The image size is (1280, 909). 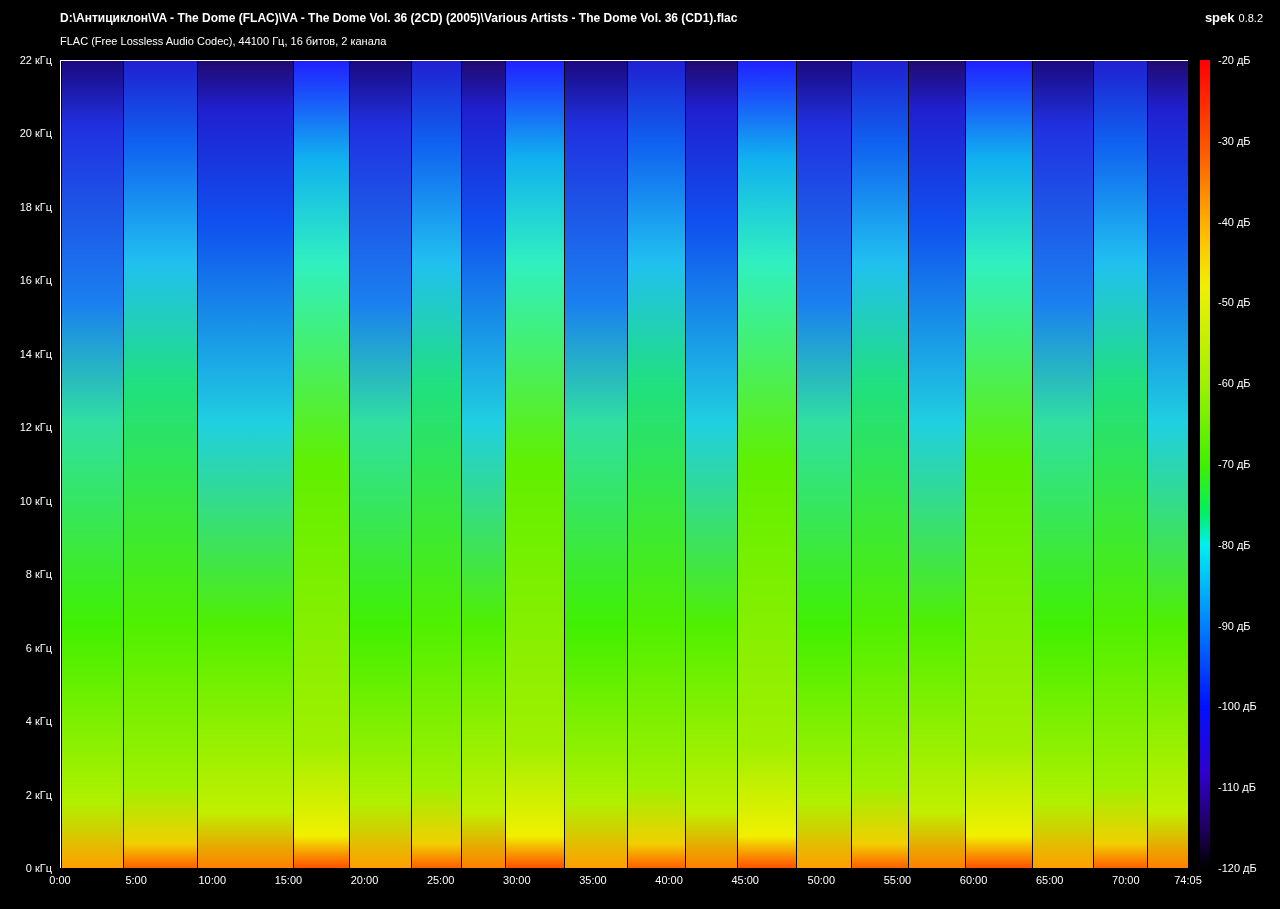 I want to click on frequency-label: 10 кГц, so click(x=35, y=500).